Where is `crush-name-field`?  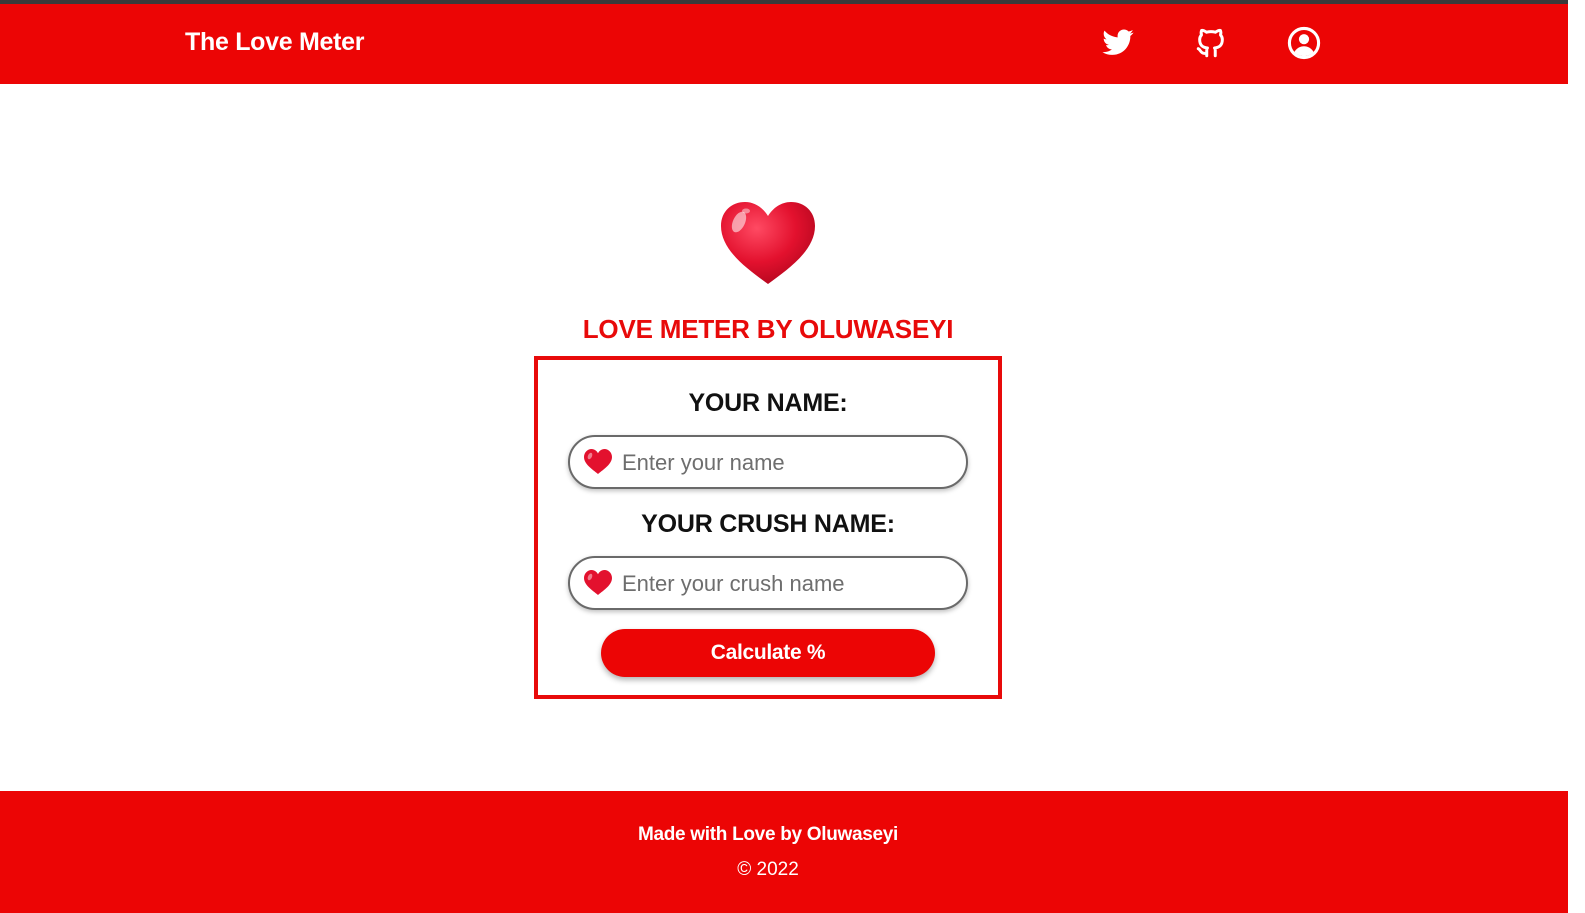
crush-name-field is located at coordinates (768, 583).